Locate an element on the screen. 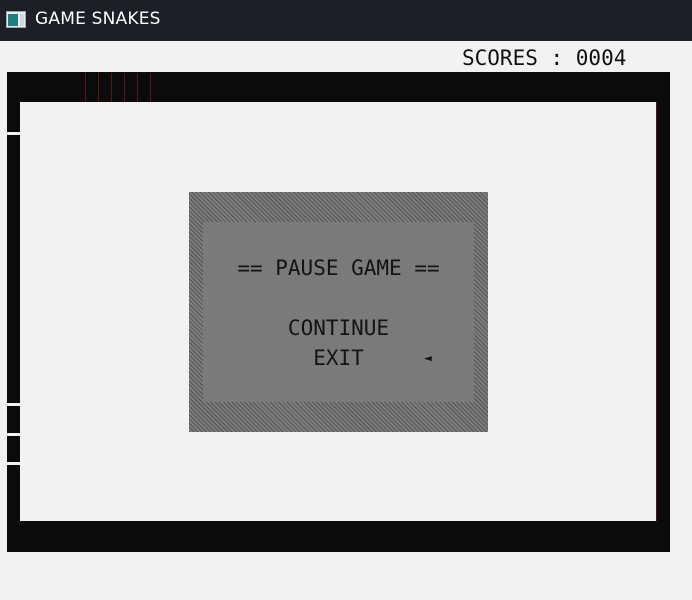 The height and width of the screenshot is (600, 692). app-window-icon is located at coordinates (16, 19).